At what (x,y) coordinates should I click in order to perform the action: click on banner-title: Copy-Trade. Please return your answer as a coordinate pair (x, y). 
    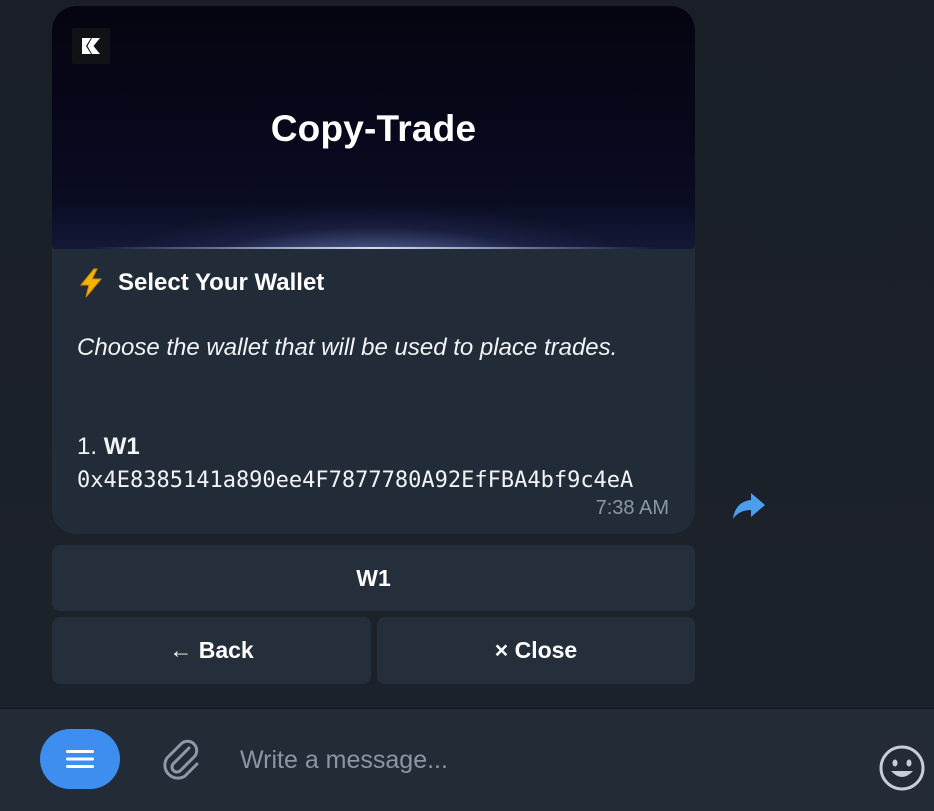
    Looking at the image, I should click on (373, 128).